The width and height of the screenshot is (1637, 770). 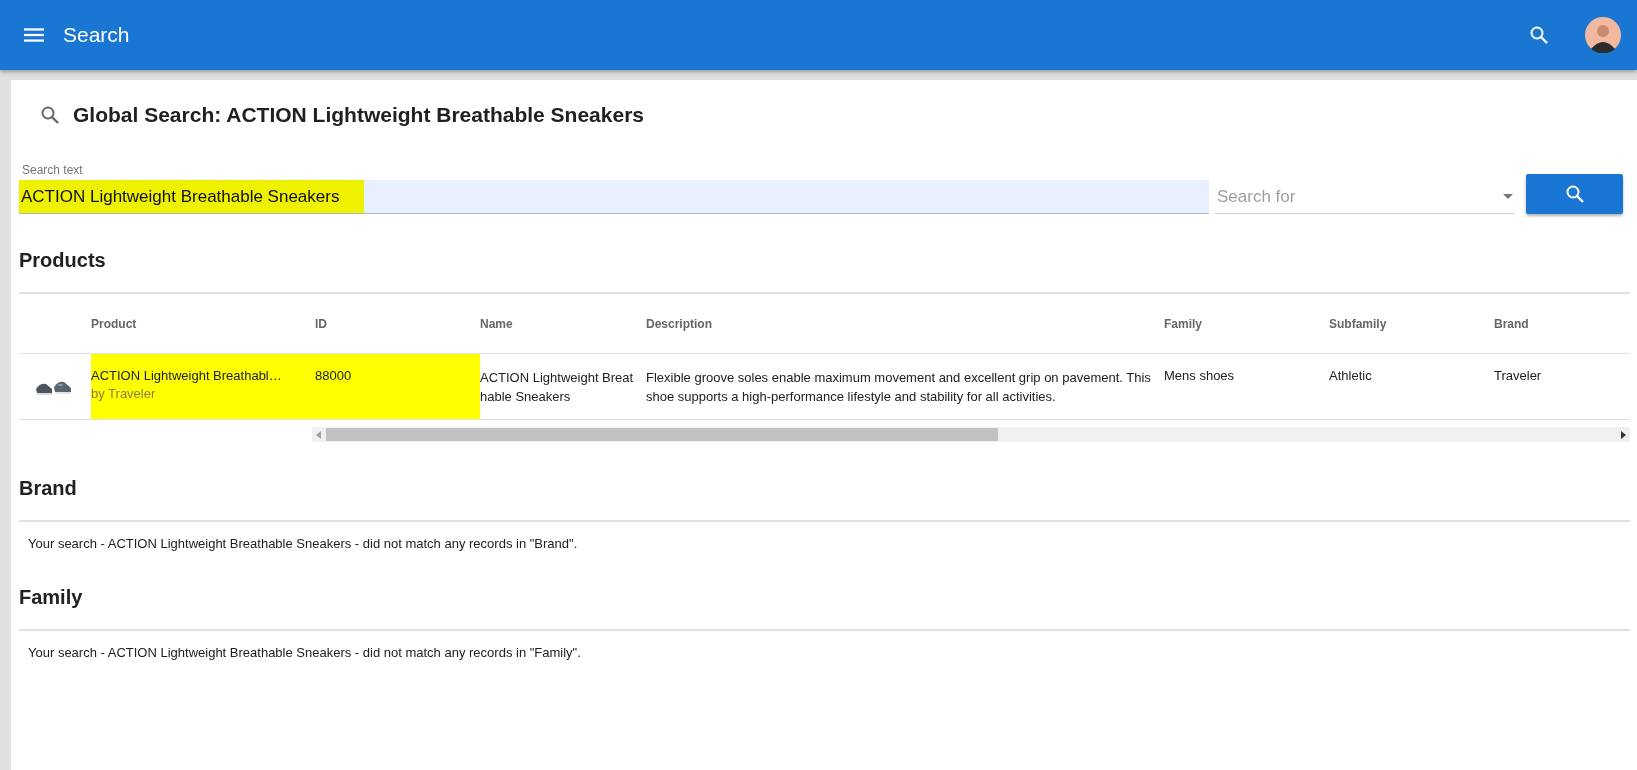 I want to click on menu-icon, so click(x=34, y=35).